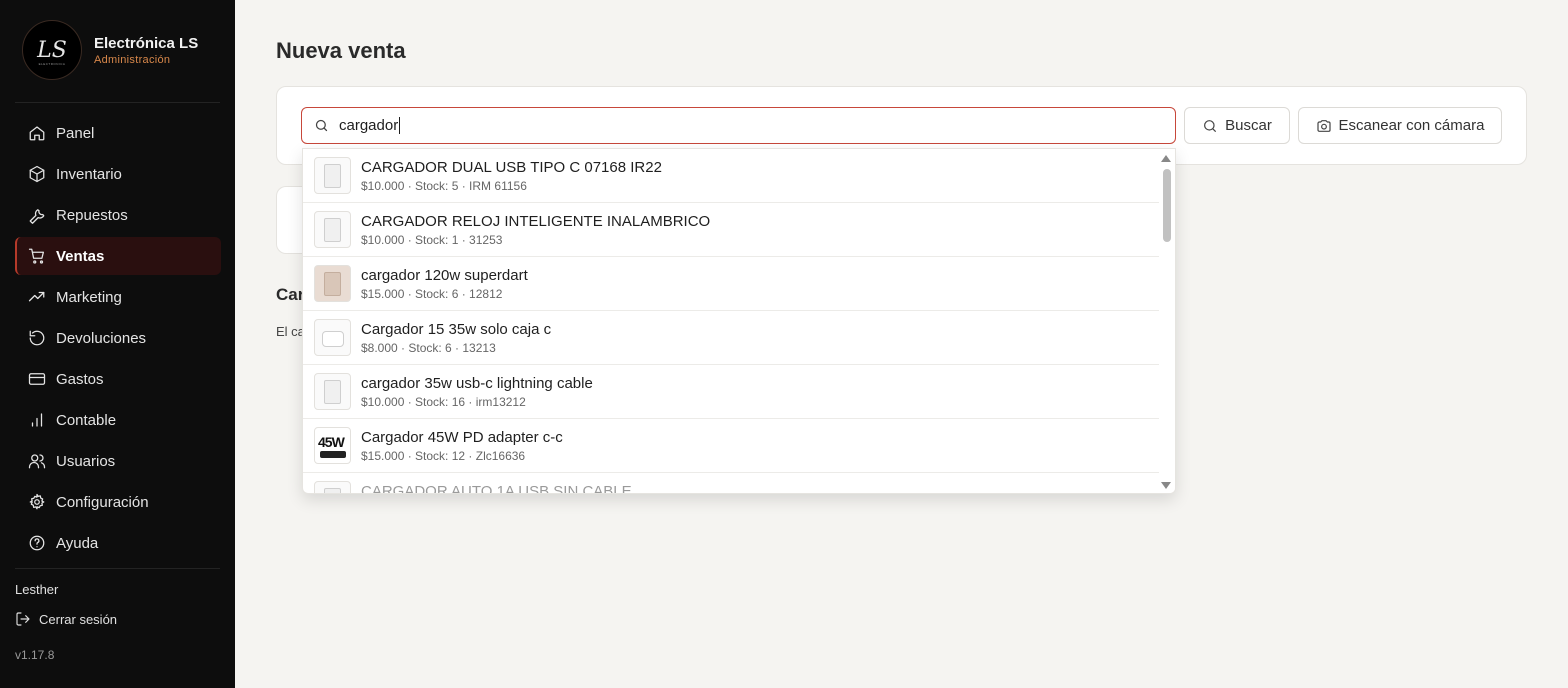 The image size is (1568, 688). Describe the element at coordinates (37, 543) in the screenshot. I see `help-icon` at that location.